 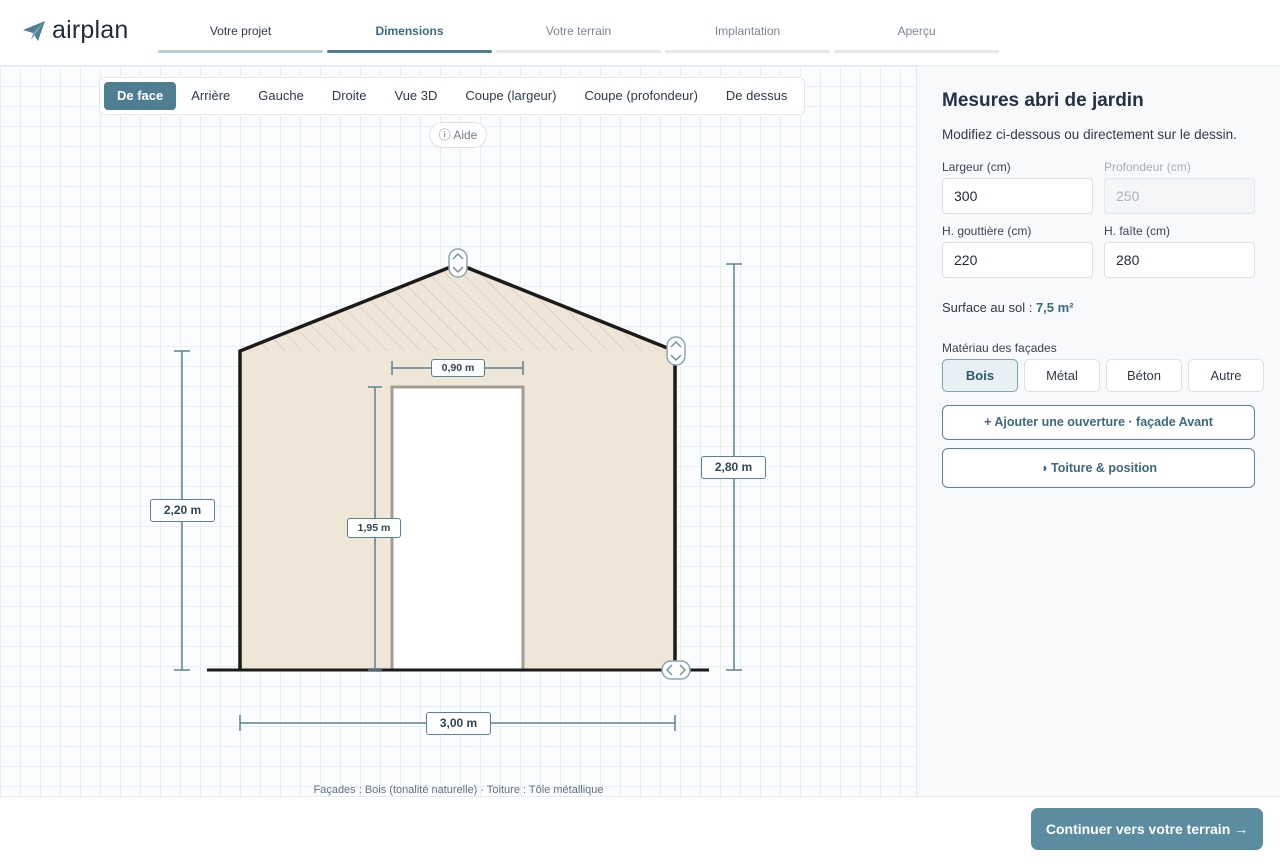 What do you see at coordinates (1137, 231) in the screenshot?
I see `ridge-field-label: H. faîte (cm)` at bounding box center [1137, 231].